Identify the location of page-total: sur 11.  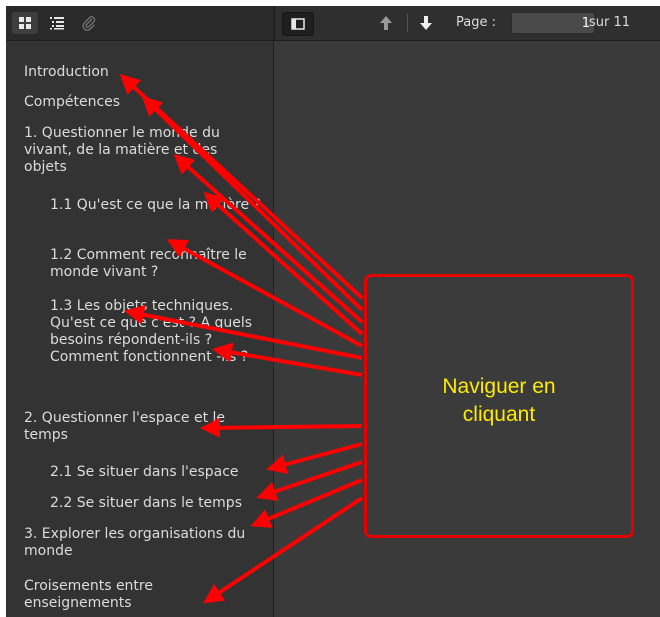
(610, 22).